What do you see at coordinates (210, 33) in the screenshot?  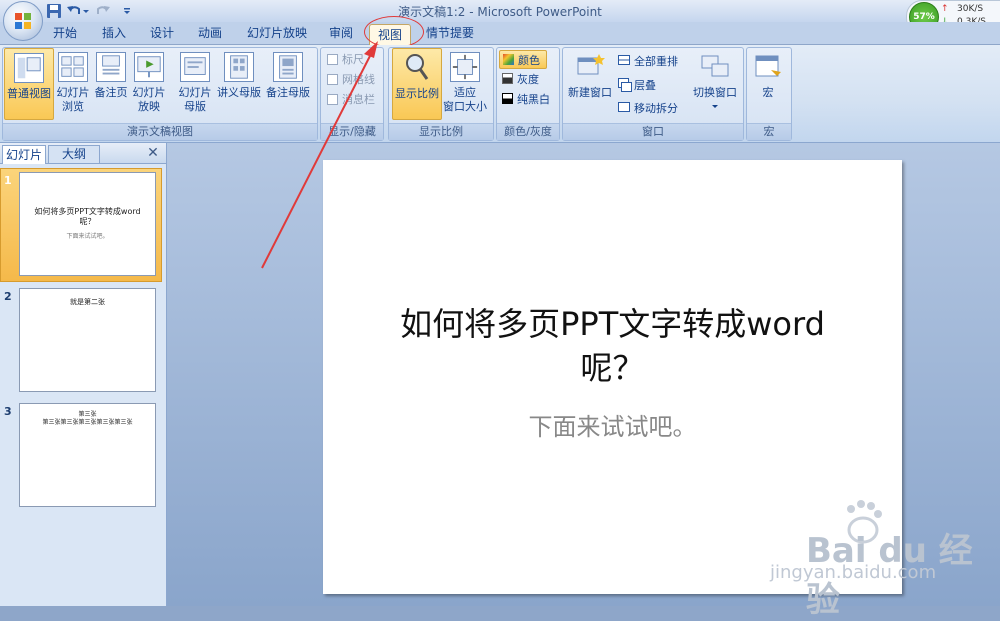 I see `tab-animations: 动画` at bounding box center [210, 33].